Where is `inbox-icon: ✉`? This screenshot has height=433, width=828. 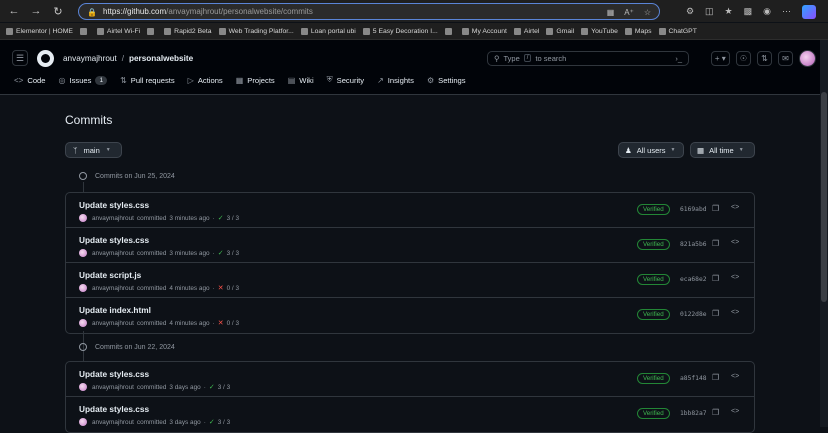
inbox-icon: ✉ is located at coordinates (785, 58).